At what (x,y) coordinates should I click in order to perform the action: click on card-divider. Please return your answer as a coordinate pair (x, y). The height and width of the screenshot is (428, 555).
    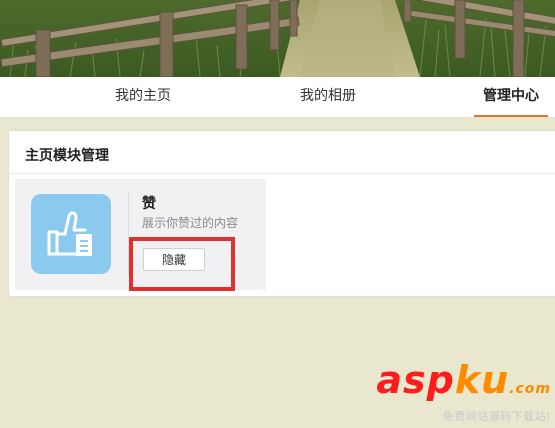
    Looking at the image, I should click on (282, 173).